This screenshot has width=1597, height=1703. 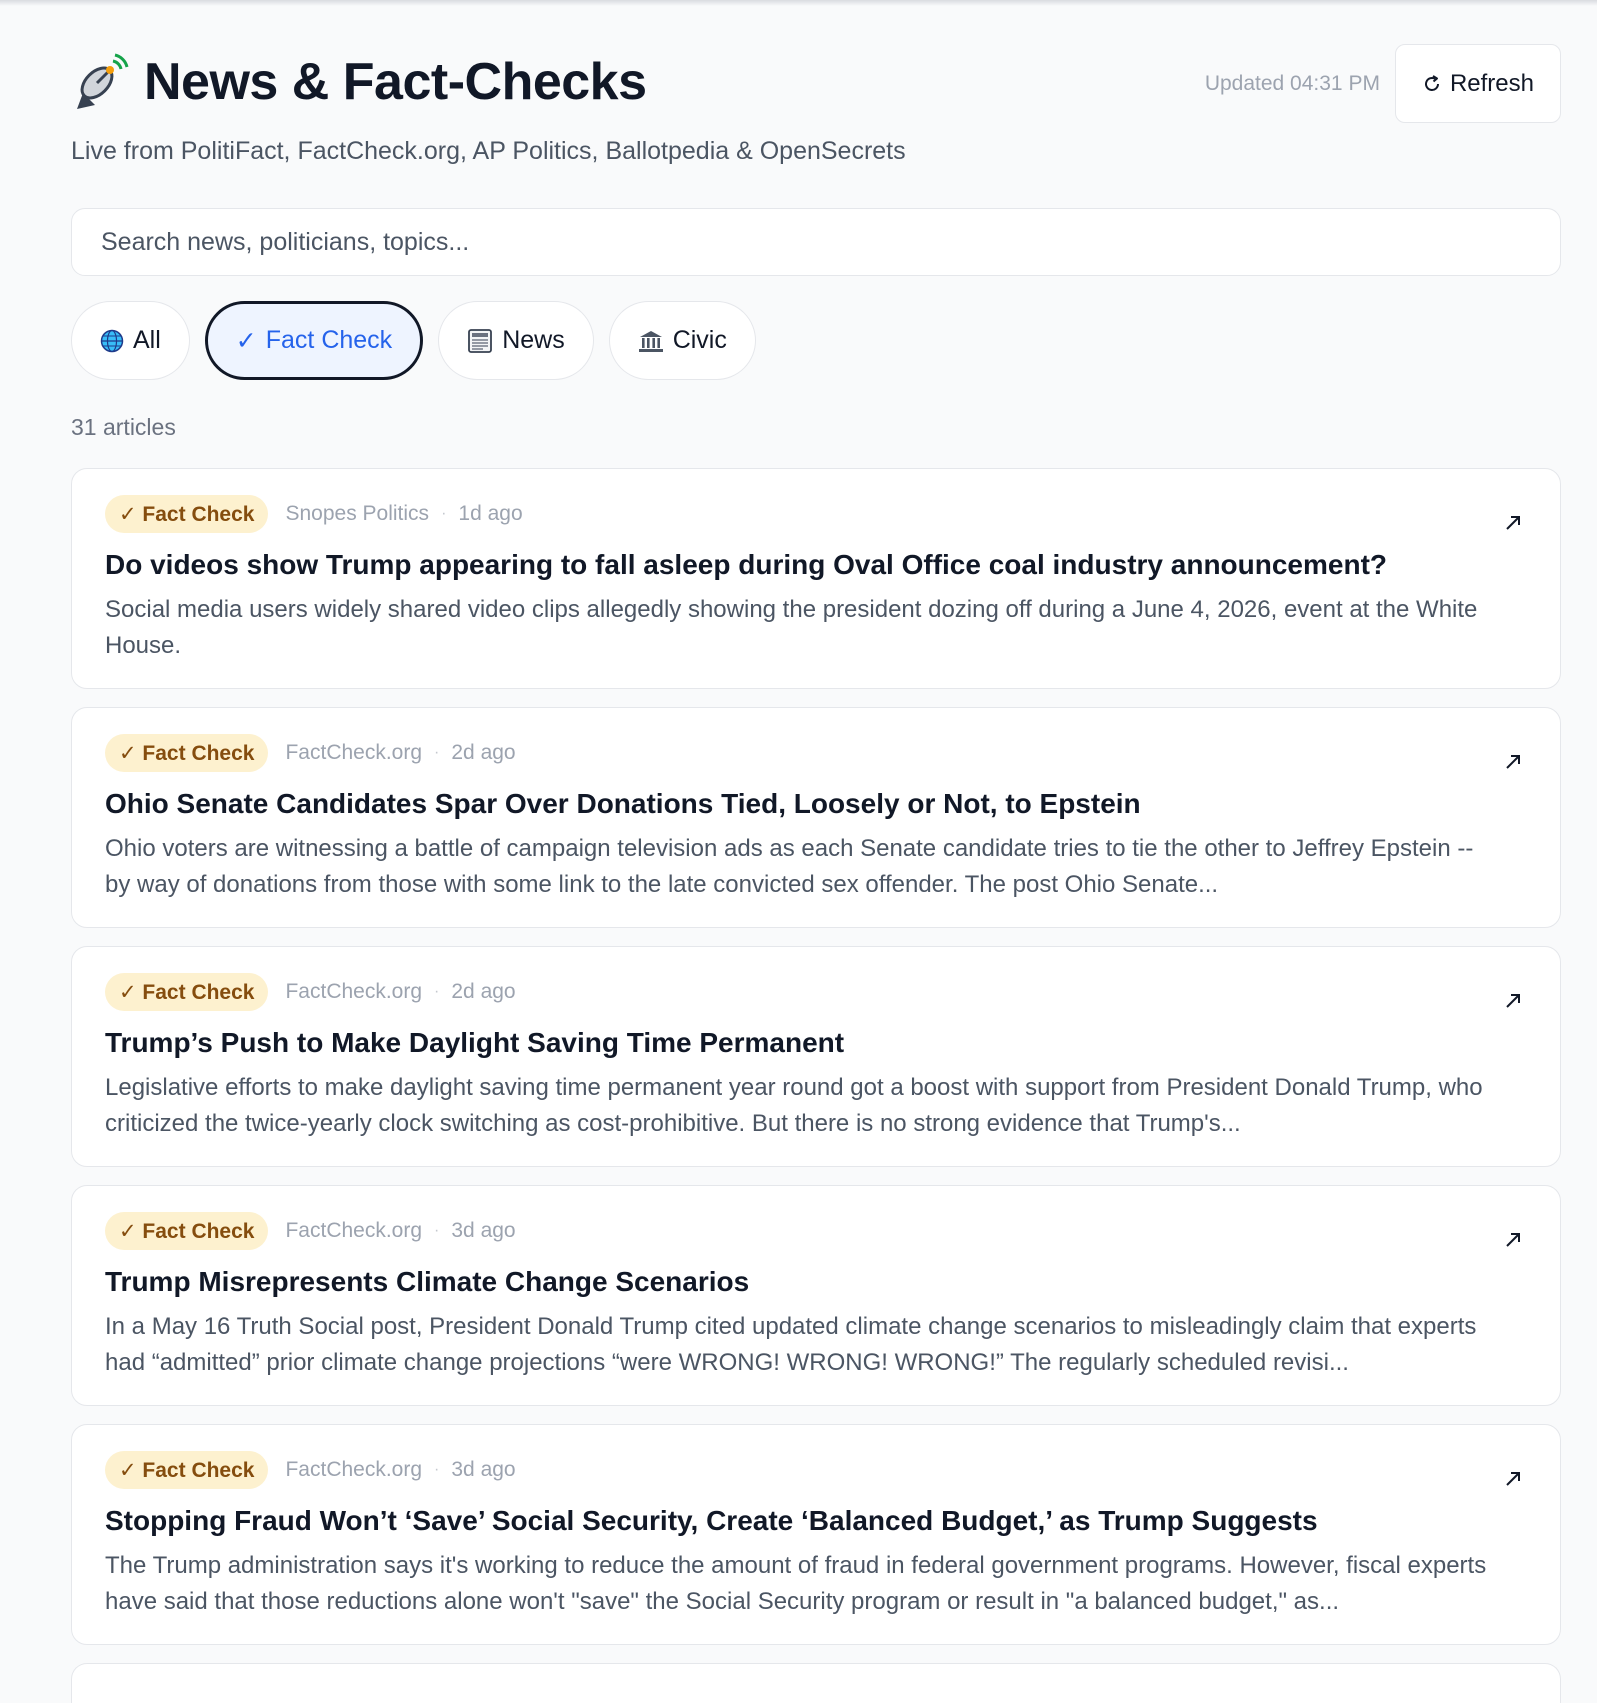 I want to click on filter-civic: Civic, so click(x=682, y=340).